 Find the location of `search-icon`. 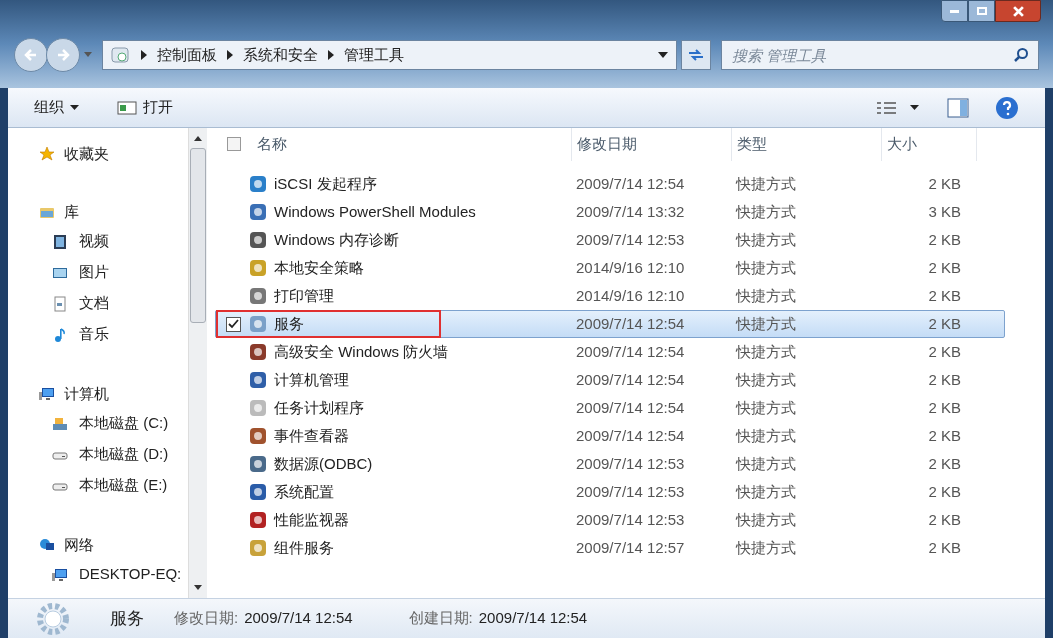

search-icon is located at coordinates (1021, 55).